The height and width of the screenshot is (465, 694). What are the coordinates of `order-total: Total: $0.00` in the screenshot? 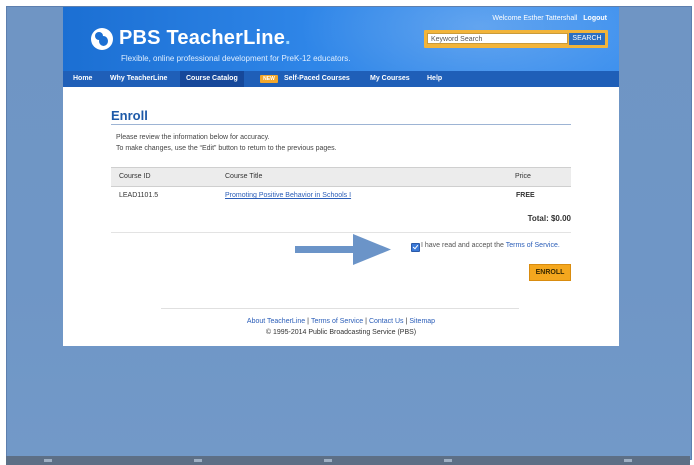 It's located at (549, 218).